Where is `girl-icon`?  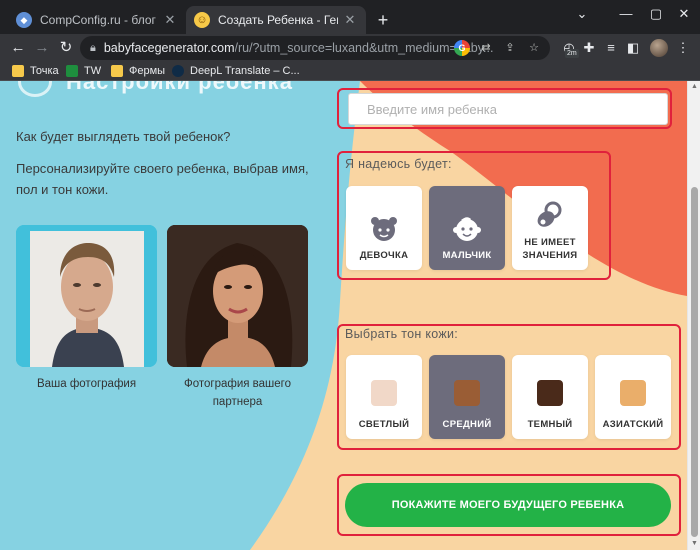 girl-icon is located at coordinates (384, 229).